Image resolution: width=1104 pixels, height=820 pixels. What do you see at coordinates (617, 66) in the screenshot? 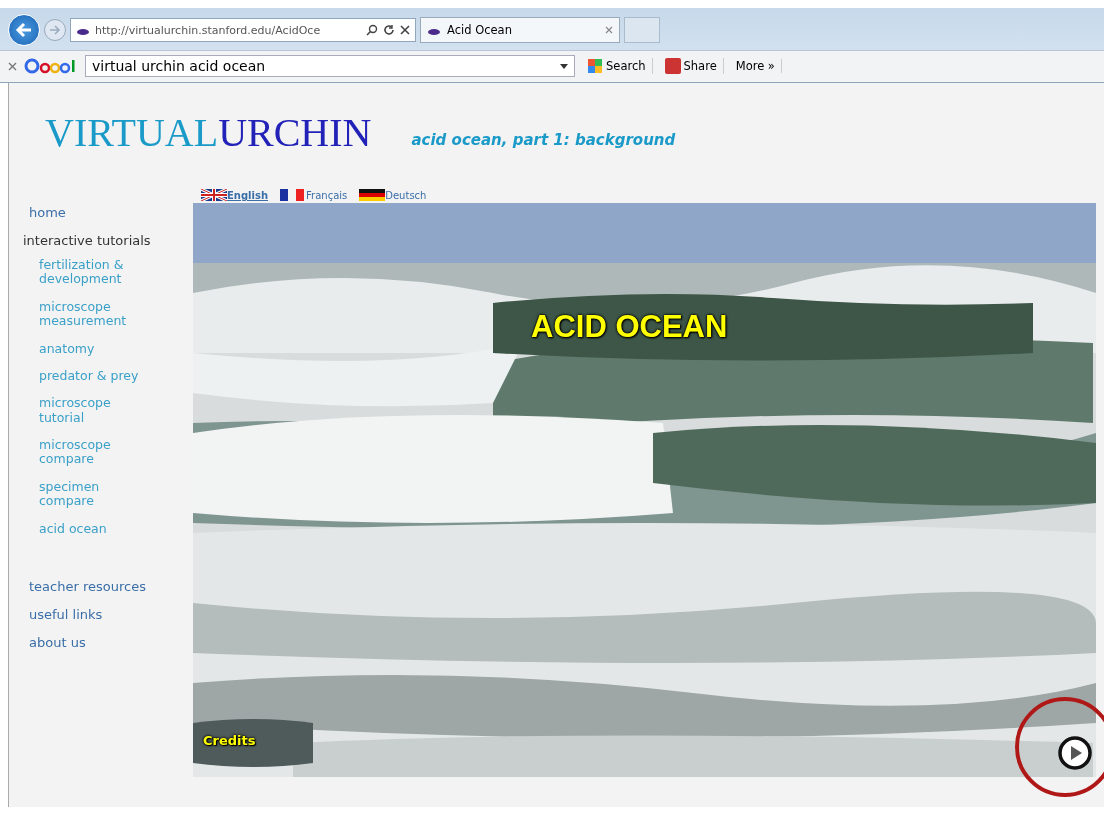
I see `toolbar-button: Search` at bounding box center [617, 66].